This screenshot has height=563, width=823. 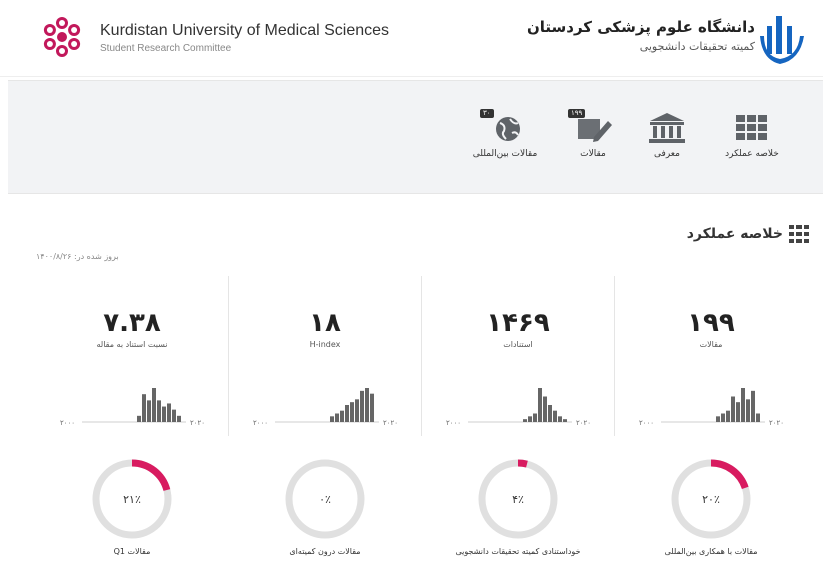 I want to click on pencil-icon: ۱۹۹, so click(x=591, y=127).